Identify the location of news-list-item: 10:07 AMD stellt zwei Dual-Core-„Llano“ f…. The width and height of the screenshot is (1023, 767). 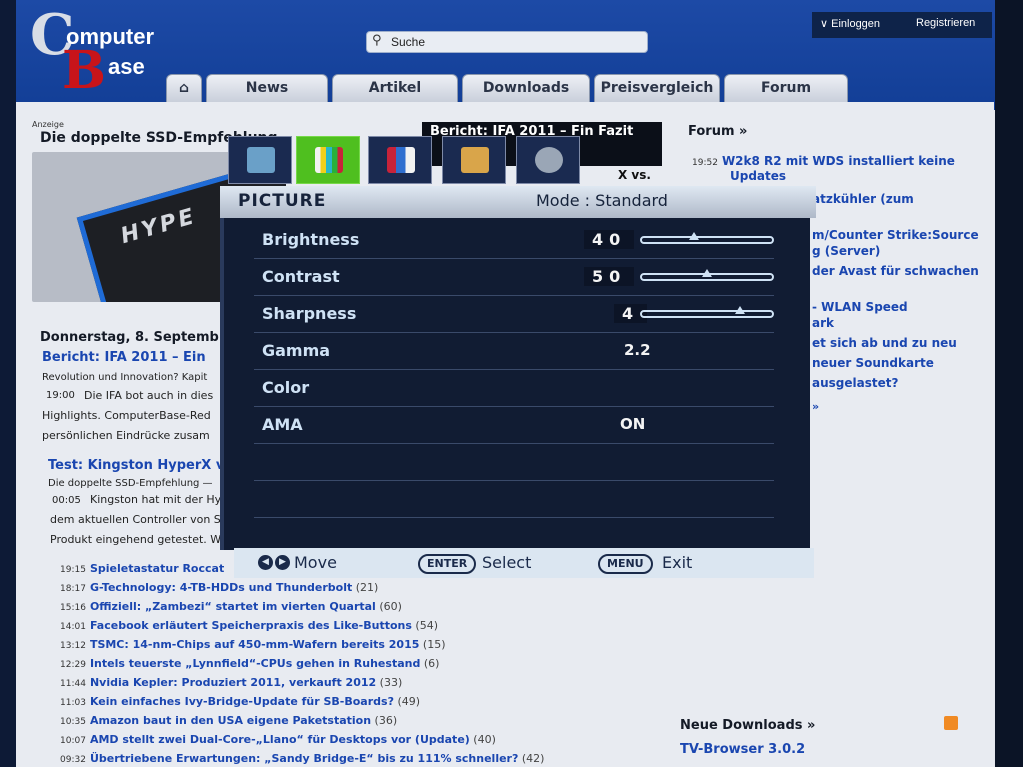
(278, 739).